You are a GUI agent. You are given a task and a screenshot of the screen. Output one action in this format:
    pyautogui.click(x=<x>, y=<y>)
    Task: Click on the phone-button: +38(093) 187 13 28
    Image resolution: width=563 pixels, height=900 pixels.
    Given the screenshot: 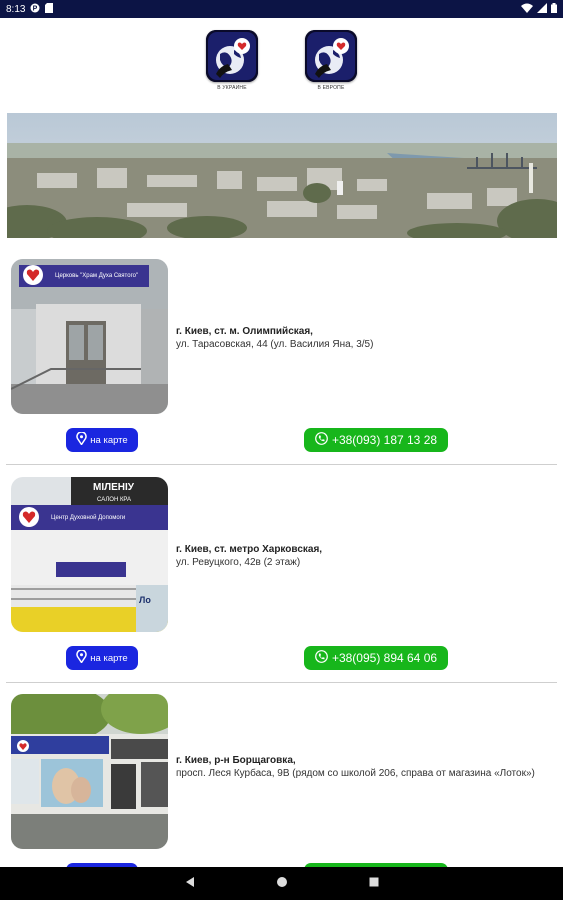 What is the action you would take?
    pyautogui.click(x=376, y=440)
    